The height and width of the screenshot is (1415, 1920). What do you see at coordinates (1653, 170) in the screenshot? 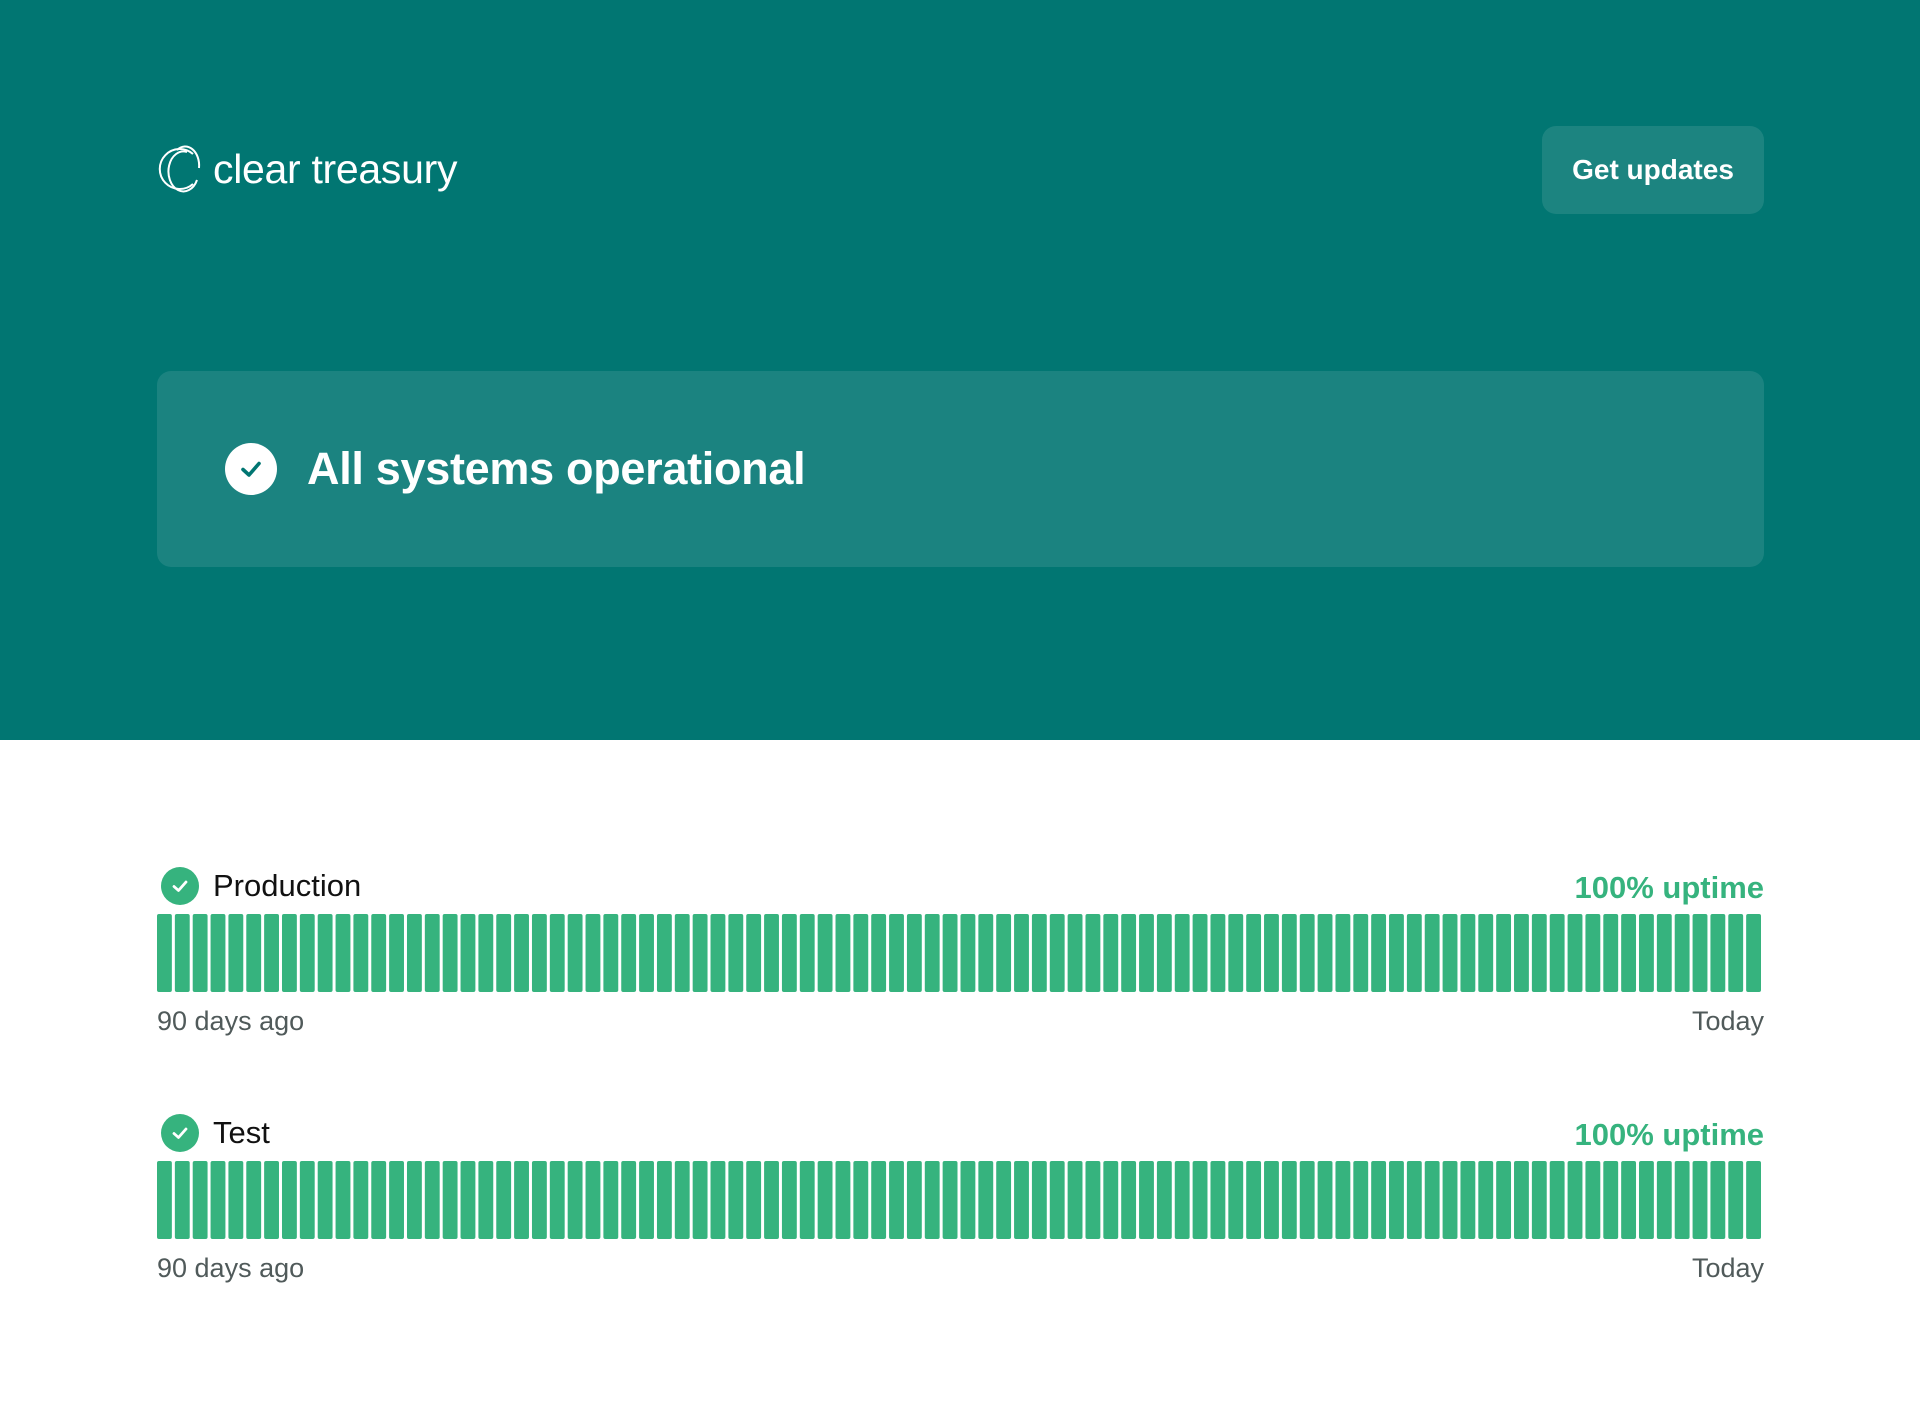
I see `get-updates-button: Get updates` at bounding box center [1653, 170].